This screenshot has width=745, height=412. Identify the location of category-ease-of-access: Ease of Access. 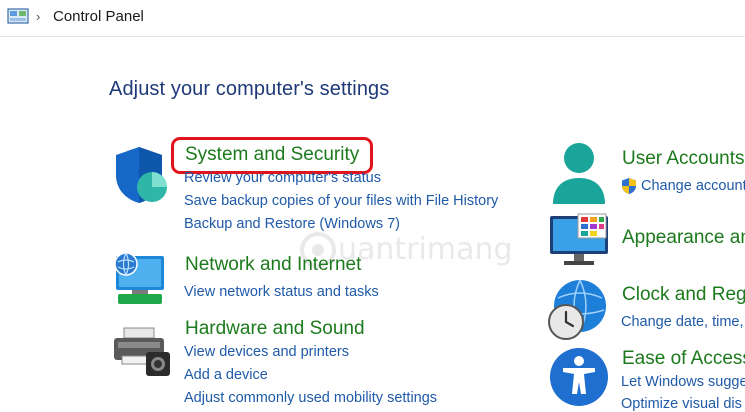
(683, 359).